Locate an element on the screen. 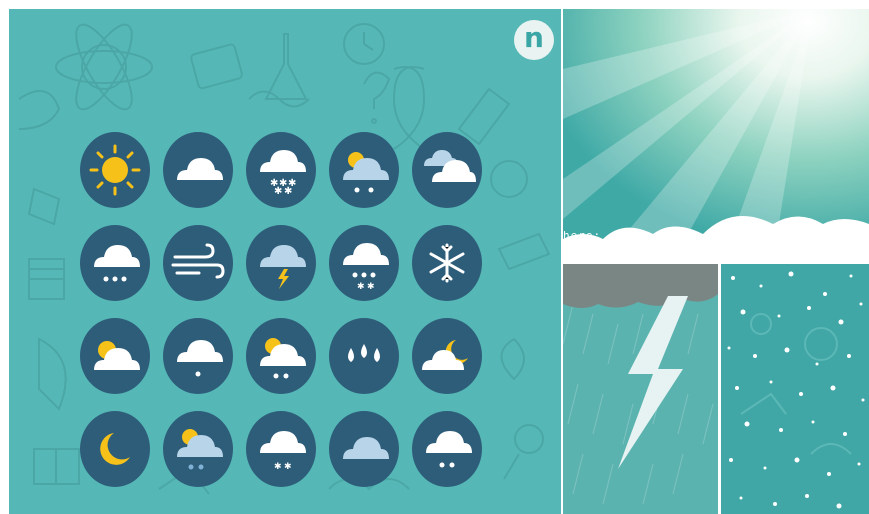  sun-icon is located at coordinates (115, 170).